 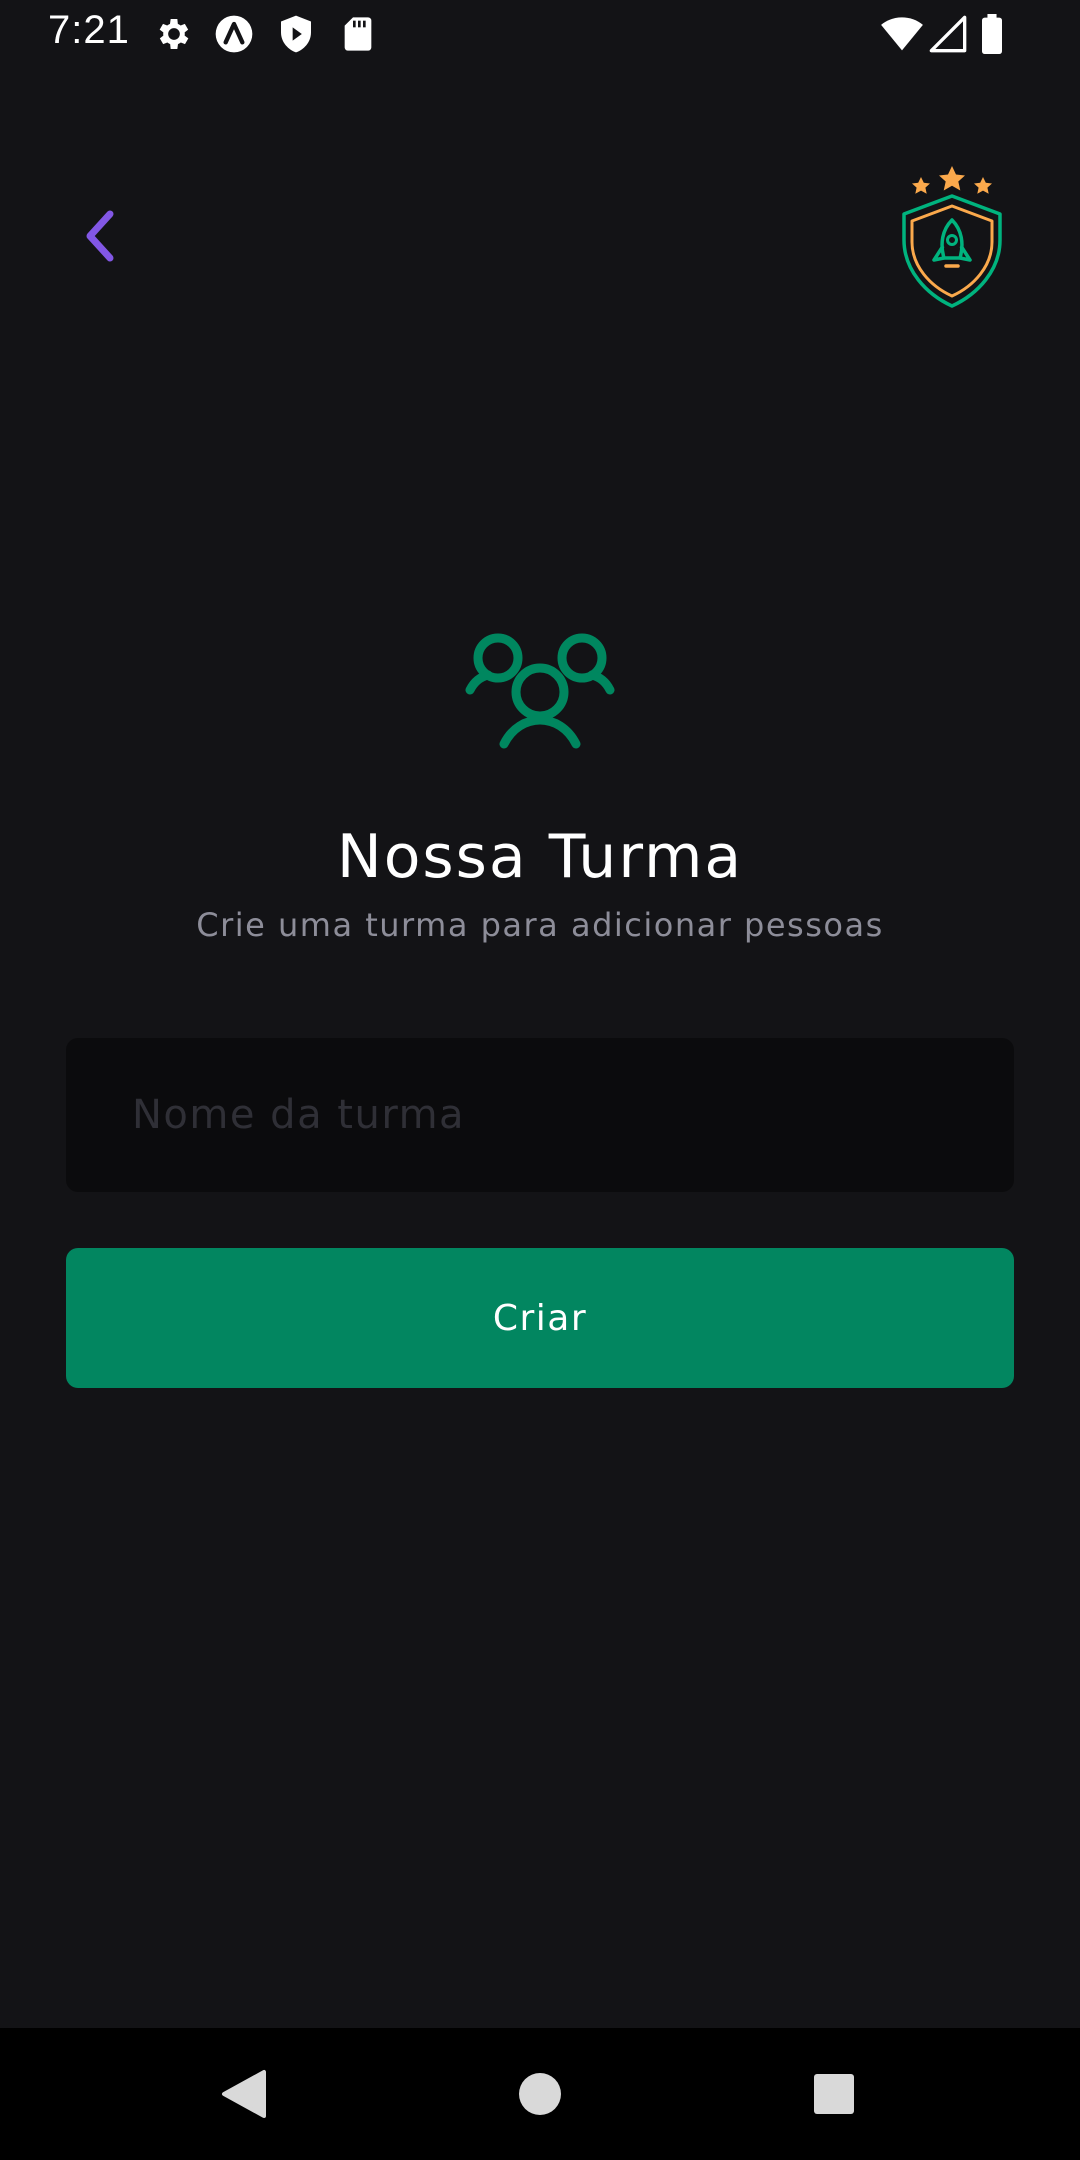 I want to click on home-circle-icon, so click(x=540, y=2094).